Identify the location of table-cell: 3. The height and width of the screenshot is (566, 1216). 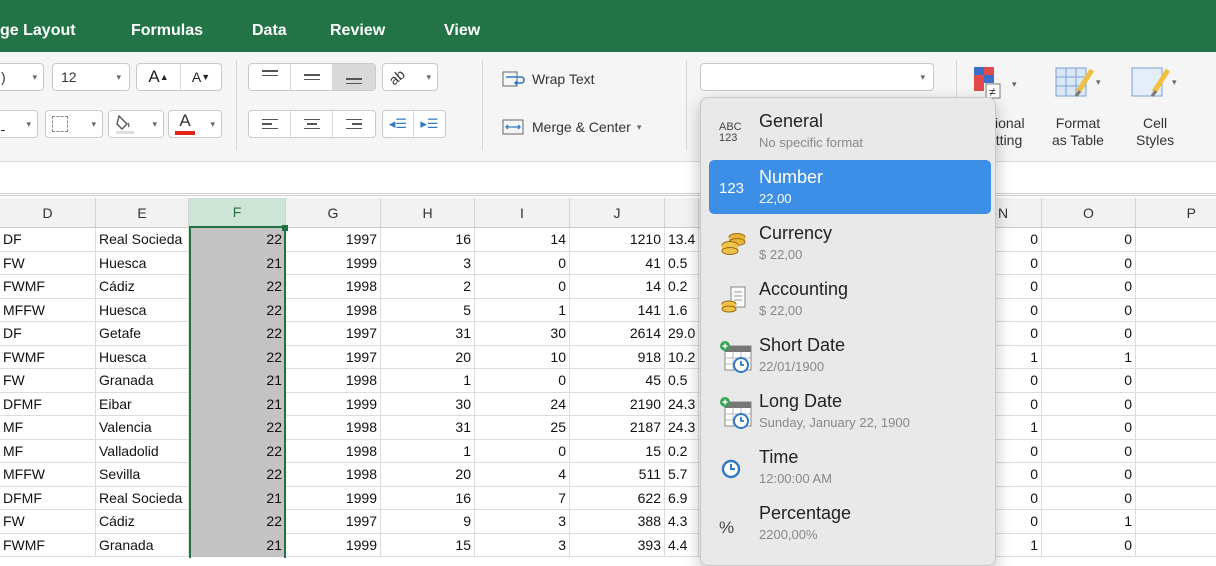
(522, 522).